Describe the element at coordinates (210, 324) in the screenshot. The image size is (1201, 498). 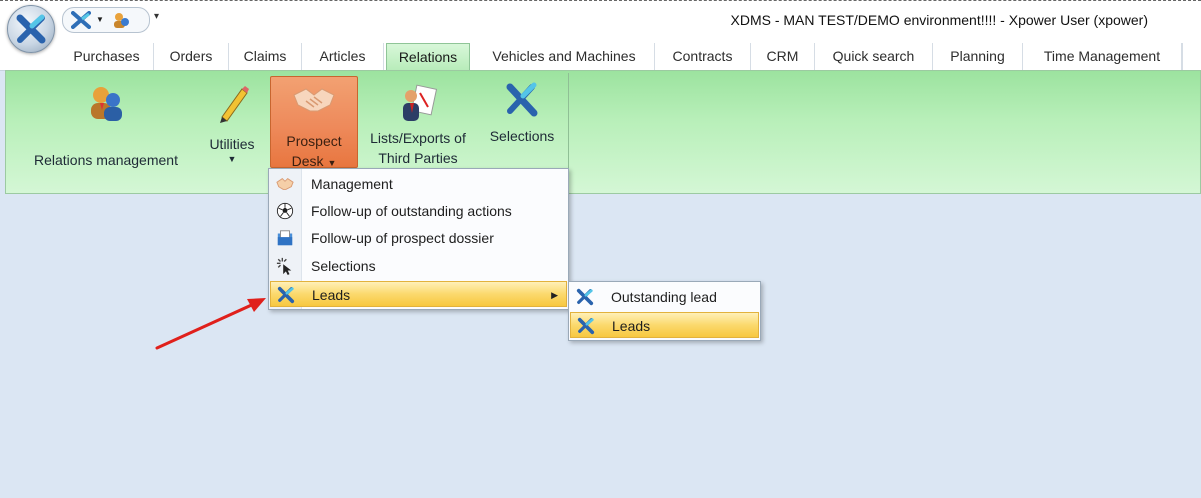
I see `annotation-arrow-icon` at that location.